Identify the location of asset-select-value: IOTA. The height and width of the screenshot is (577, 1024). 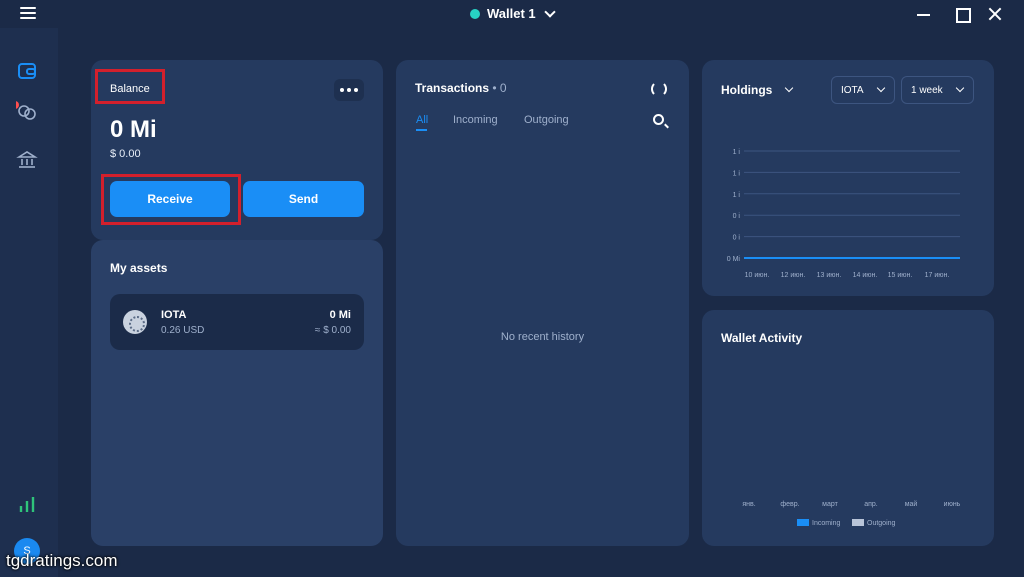
(852, 90).